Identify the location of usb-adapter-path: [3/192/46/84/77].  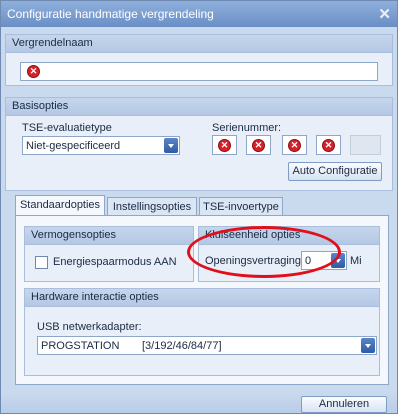
(182, 346).